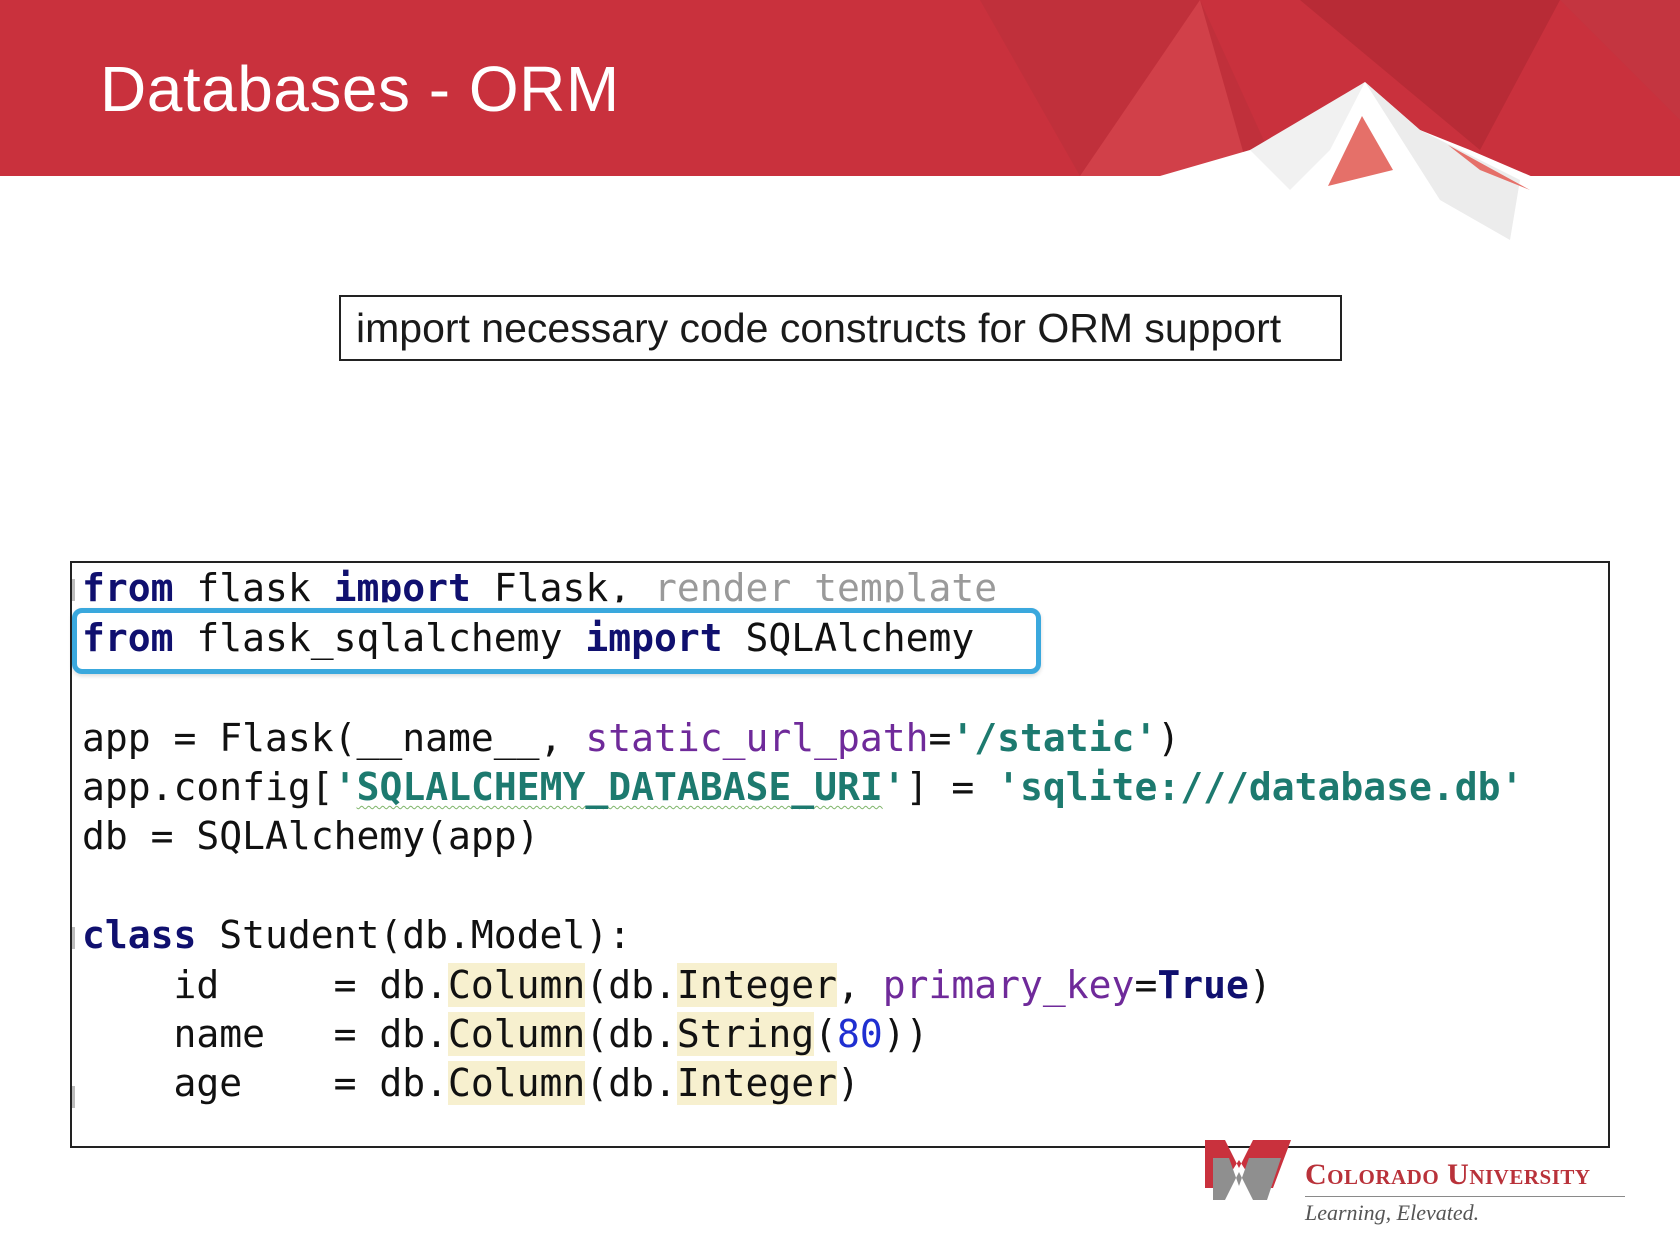 The width and height of the screenshot is (1680, 1254). What do you see at coordinates (505, 1034) in the screenshot?
I see `code-line-10: name = db.Column(db.String(80))` at bounding box center [505, 1034].